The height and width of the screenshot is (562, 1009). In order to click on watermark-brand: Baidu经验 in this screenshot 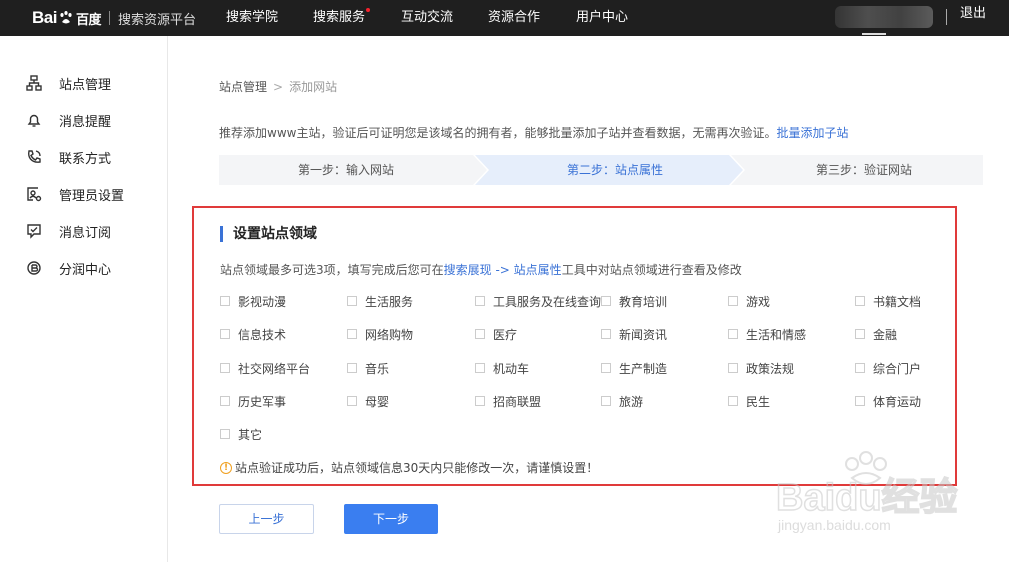, I will do `click(867, 498)`.